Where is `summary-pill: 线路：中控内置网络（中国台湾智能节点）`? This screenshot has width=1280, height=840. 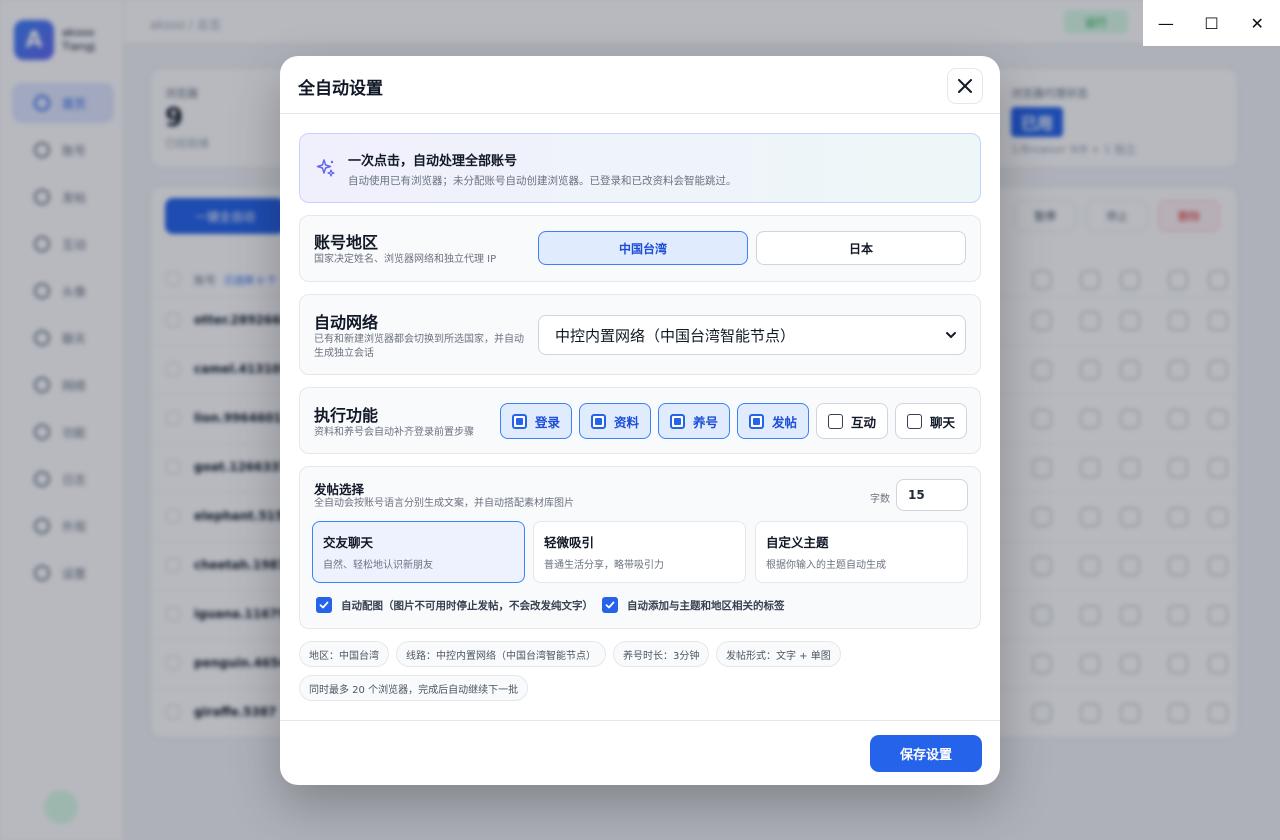 summary-pill: 线路：中控内置网络（中国台湾智能节点） is located at coordinates (501, 654).